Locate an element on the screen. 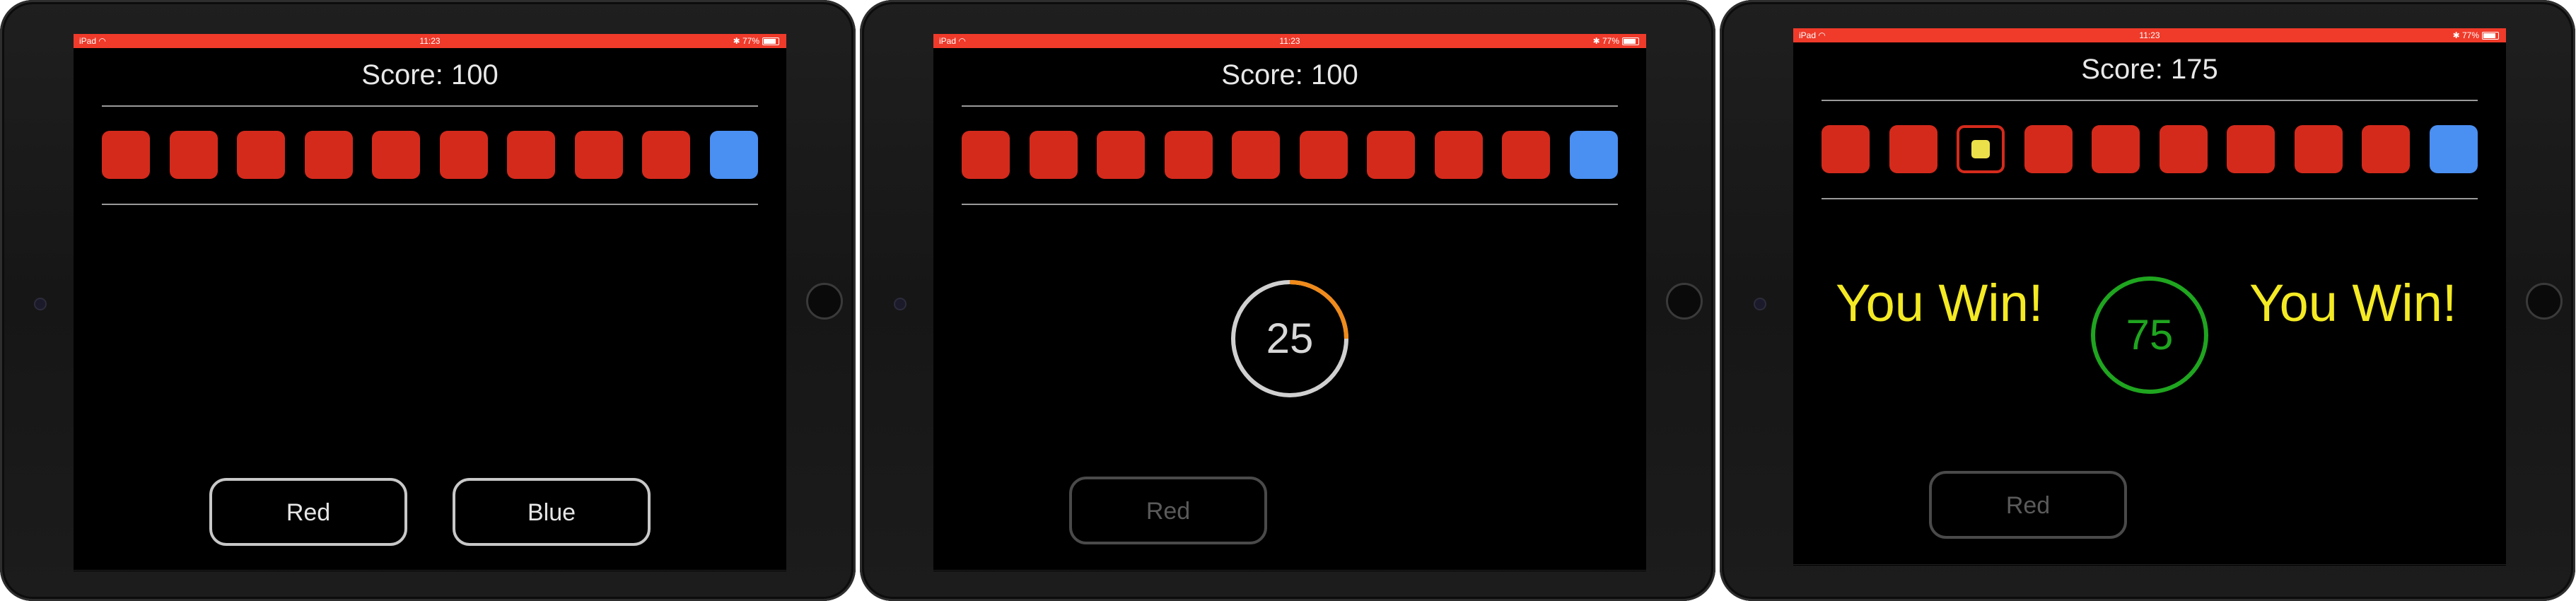  win-message-left: You Win! is located at coordinates (1940, 303).